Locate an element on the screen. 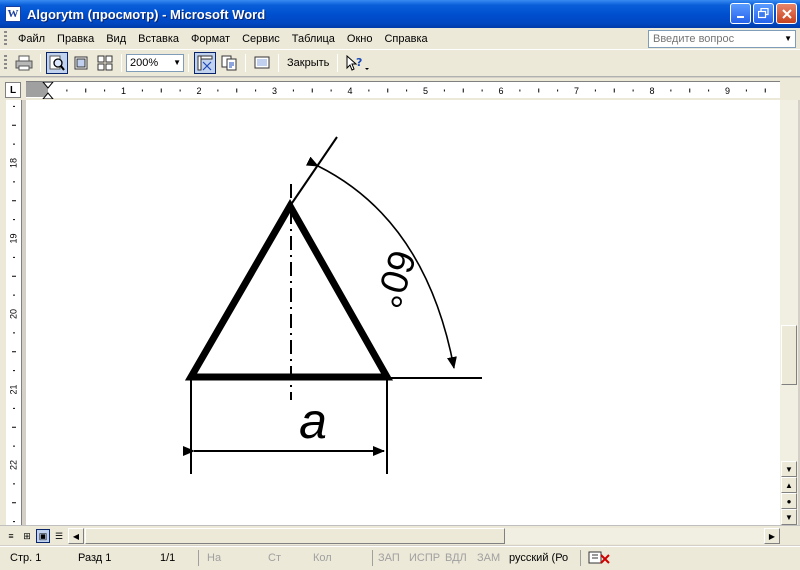 The width and height of the screenshot is (800, 570). ask-question-box: ▼ is located at coordinates (722, 39).